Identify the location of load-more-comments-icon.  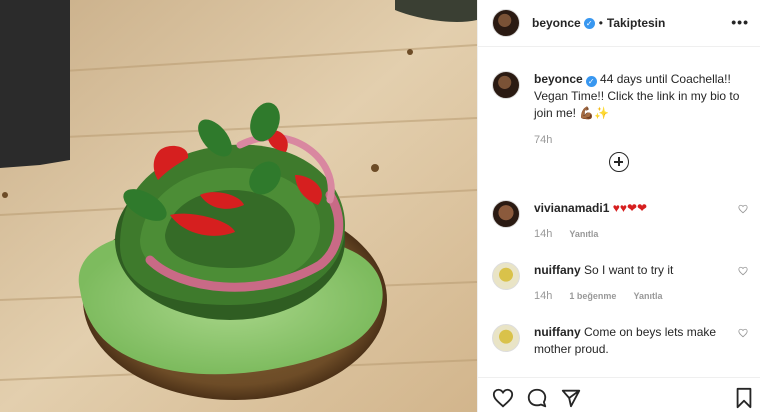
(619, 162).